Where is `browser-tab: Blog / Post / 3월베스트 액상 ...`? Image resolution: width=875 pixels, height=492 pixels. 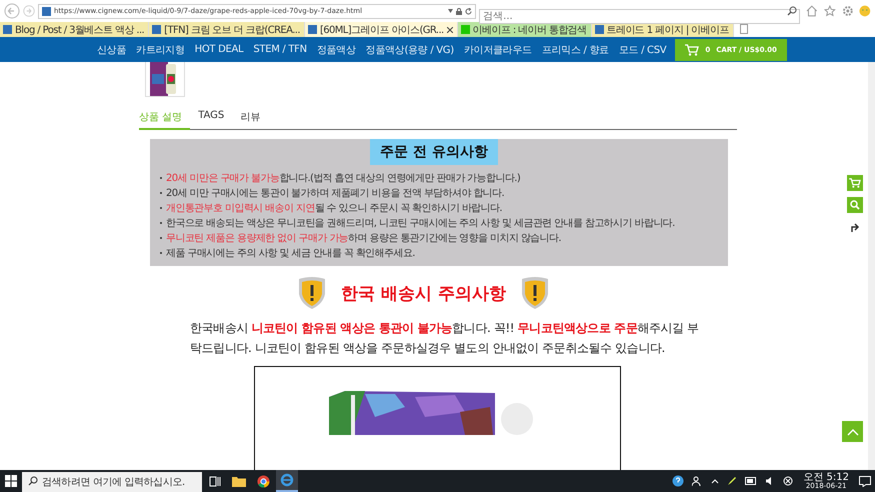 browser-tab: Blog / Post / 3월베스트 액상 ... is located at coordinates (75, 29).